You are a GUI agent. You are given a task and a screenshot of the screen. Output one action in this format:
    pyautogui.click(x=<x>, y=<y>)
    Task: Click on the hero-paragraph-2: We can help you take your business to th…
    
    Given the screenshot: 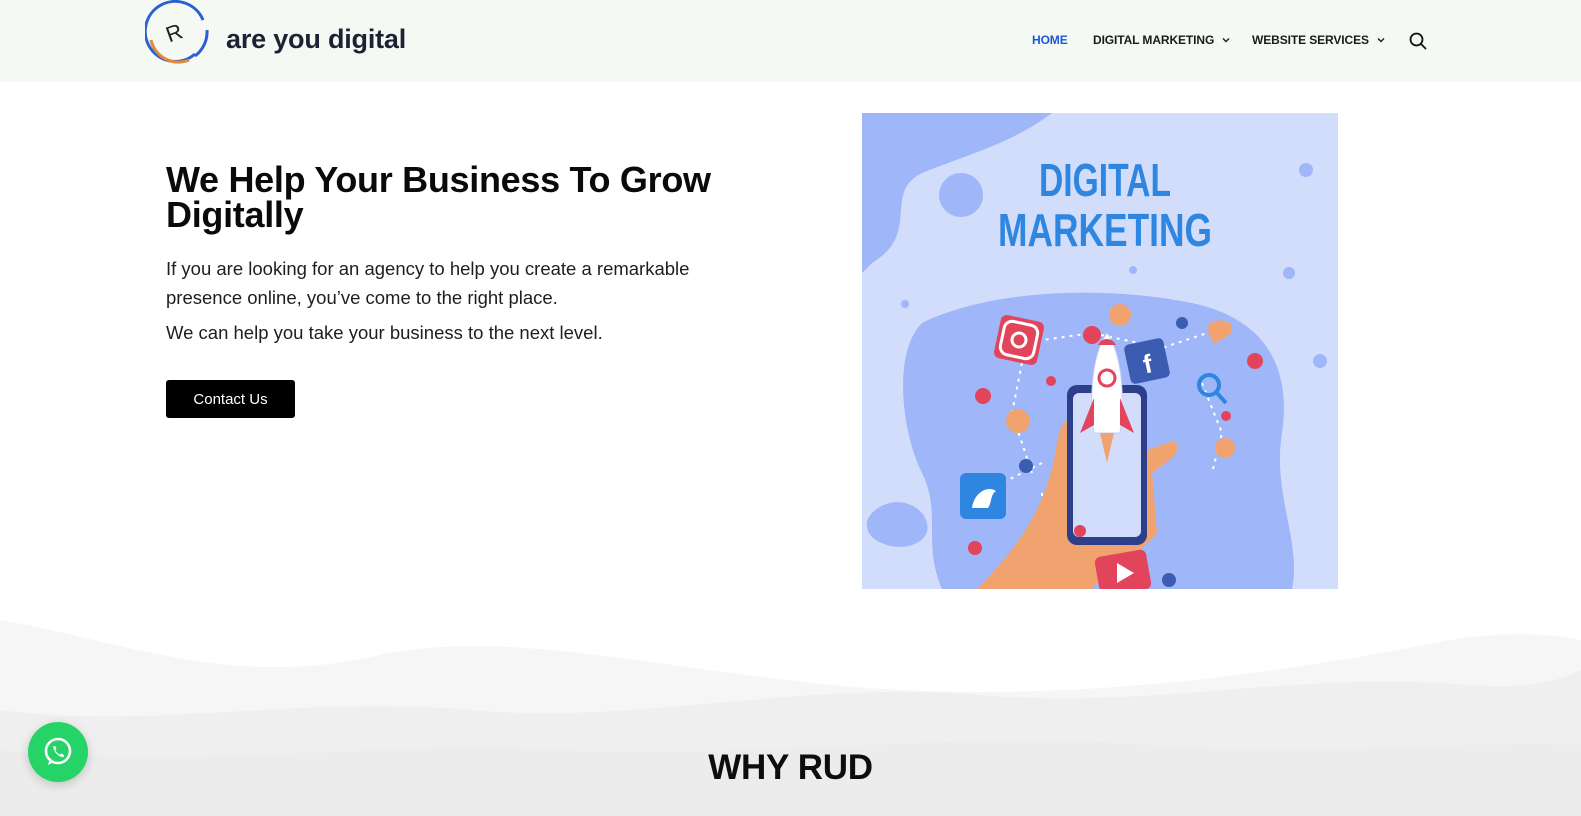 What is the action you would take?
    pyautogui.click(x=384, y=332)
    